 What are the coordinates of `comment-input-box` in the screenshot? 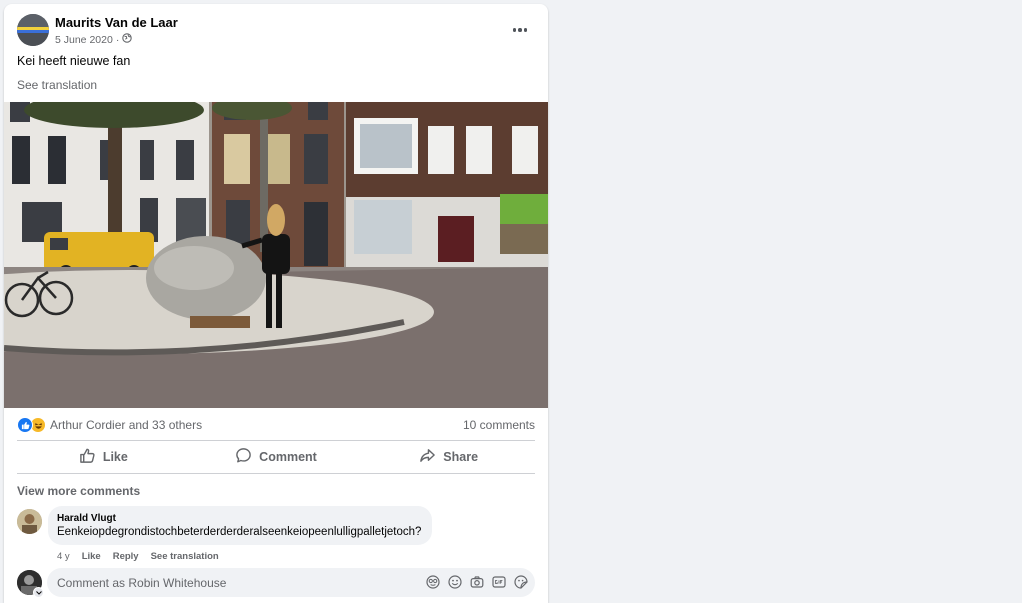 It's located at (291, 582).